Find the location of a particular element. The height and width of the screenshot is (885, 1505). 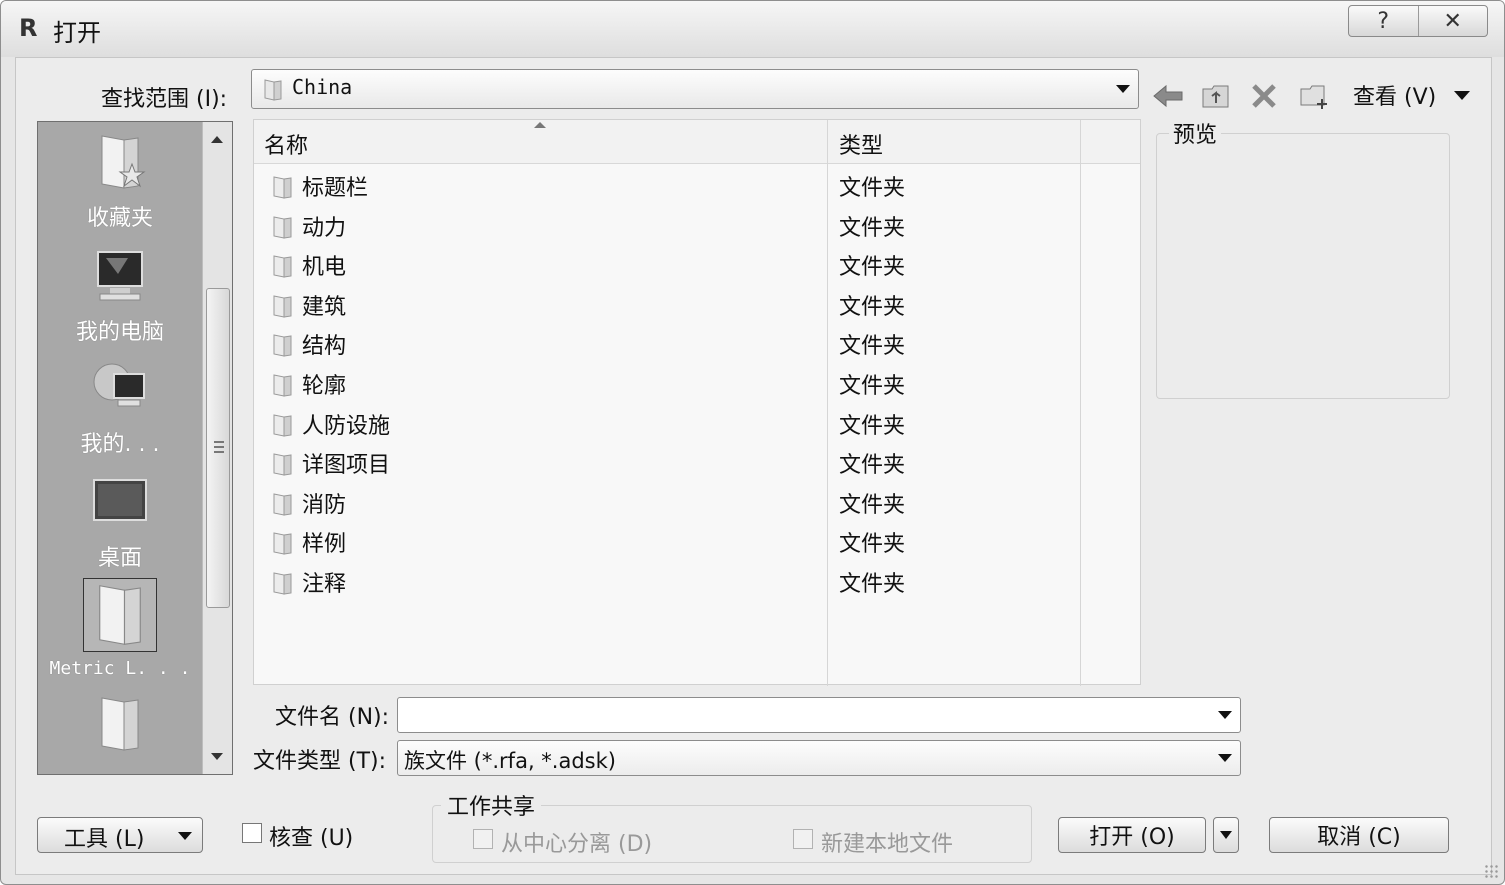

detach-from-central-checkbox is located at coordinates (483, 839).